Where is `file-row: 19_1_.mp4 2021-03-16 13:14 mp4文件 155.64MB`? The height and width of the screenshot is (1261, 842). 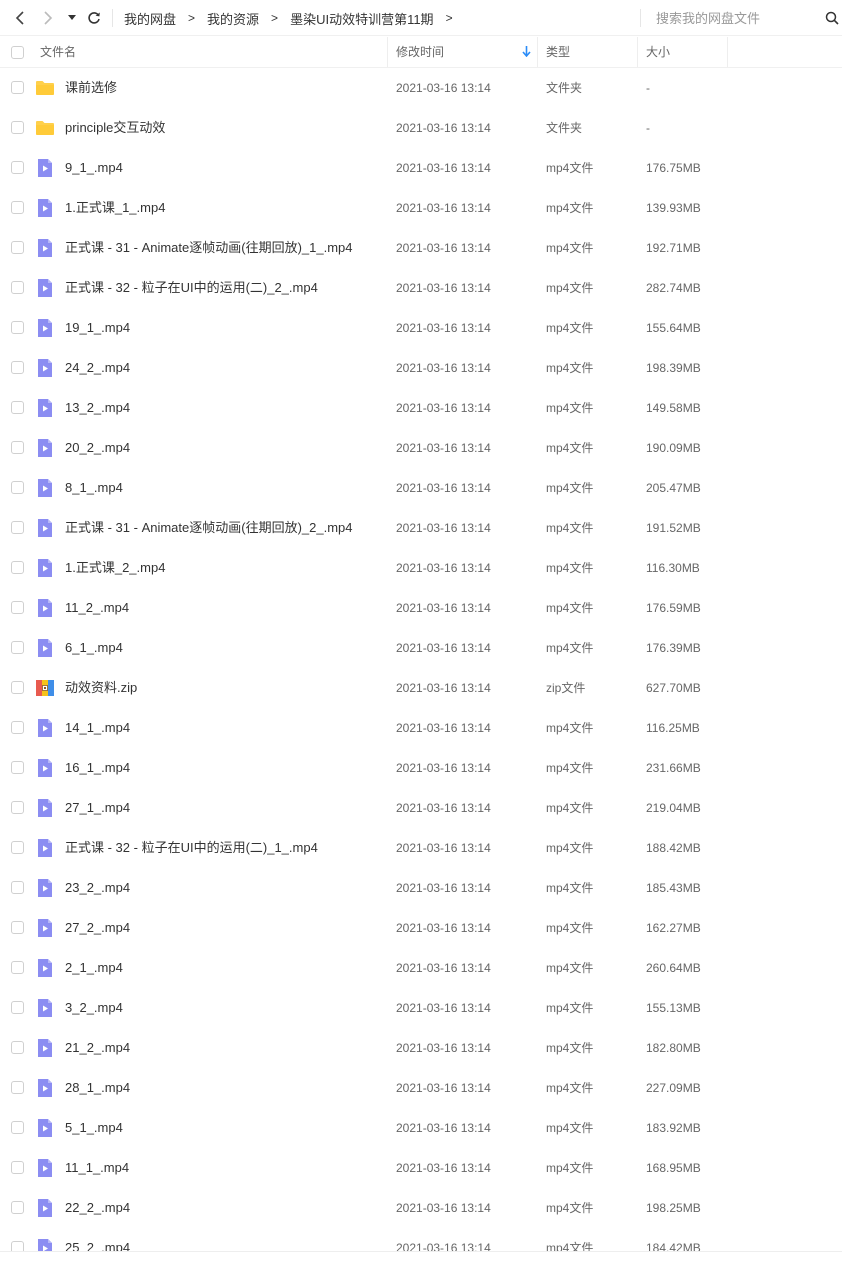 file-row: 19_1_.mp4 2021-03-16 13:14 mp4文件 155.64MB is located at coordinates (421, 328).